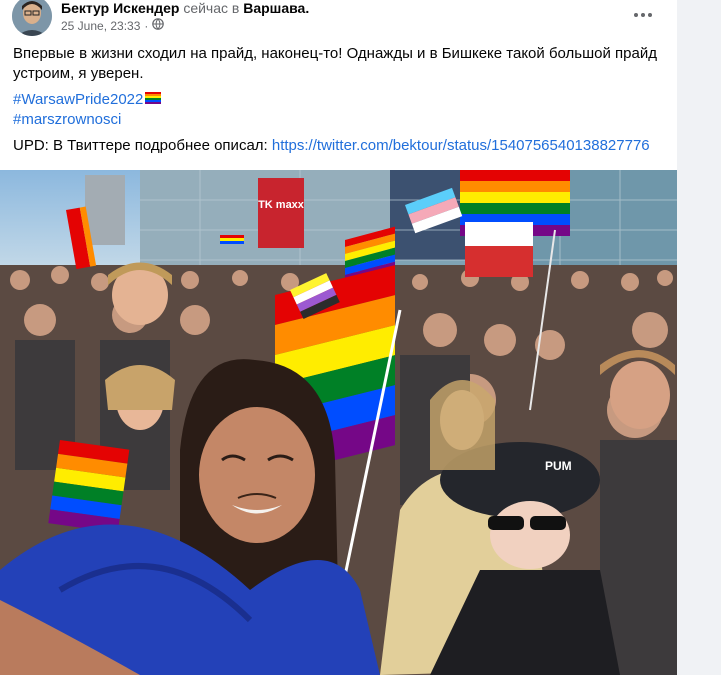  I want to click on hashtag-warsawpride: #WarsawPride2022, so click(87, 100).